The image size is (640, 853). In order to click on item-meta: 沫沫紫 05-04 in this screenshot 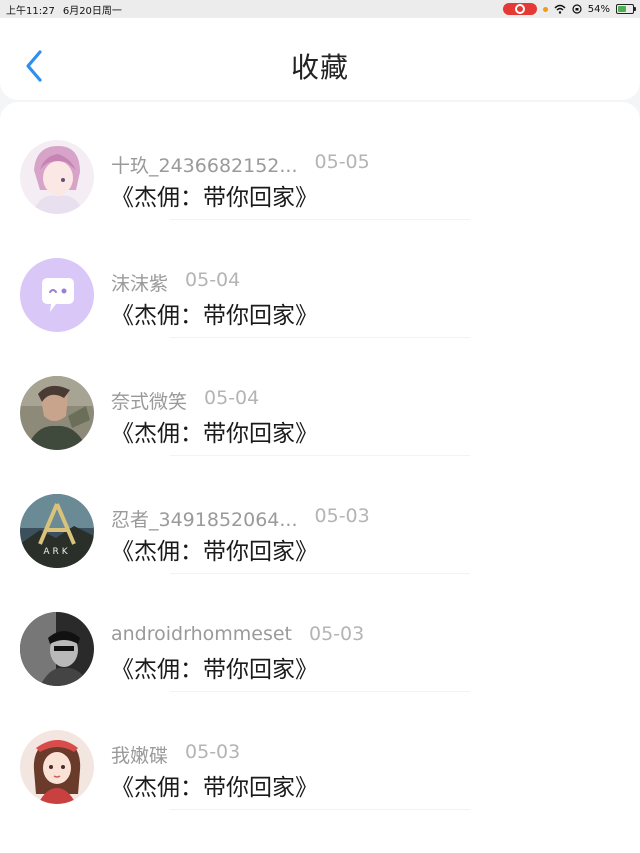, I will do `click(175, 282)`.